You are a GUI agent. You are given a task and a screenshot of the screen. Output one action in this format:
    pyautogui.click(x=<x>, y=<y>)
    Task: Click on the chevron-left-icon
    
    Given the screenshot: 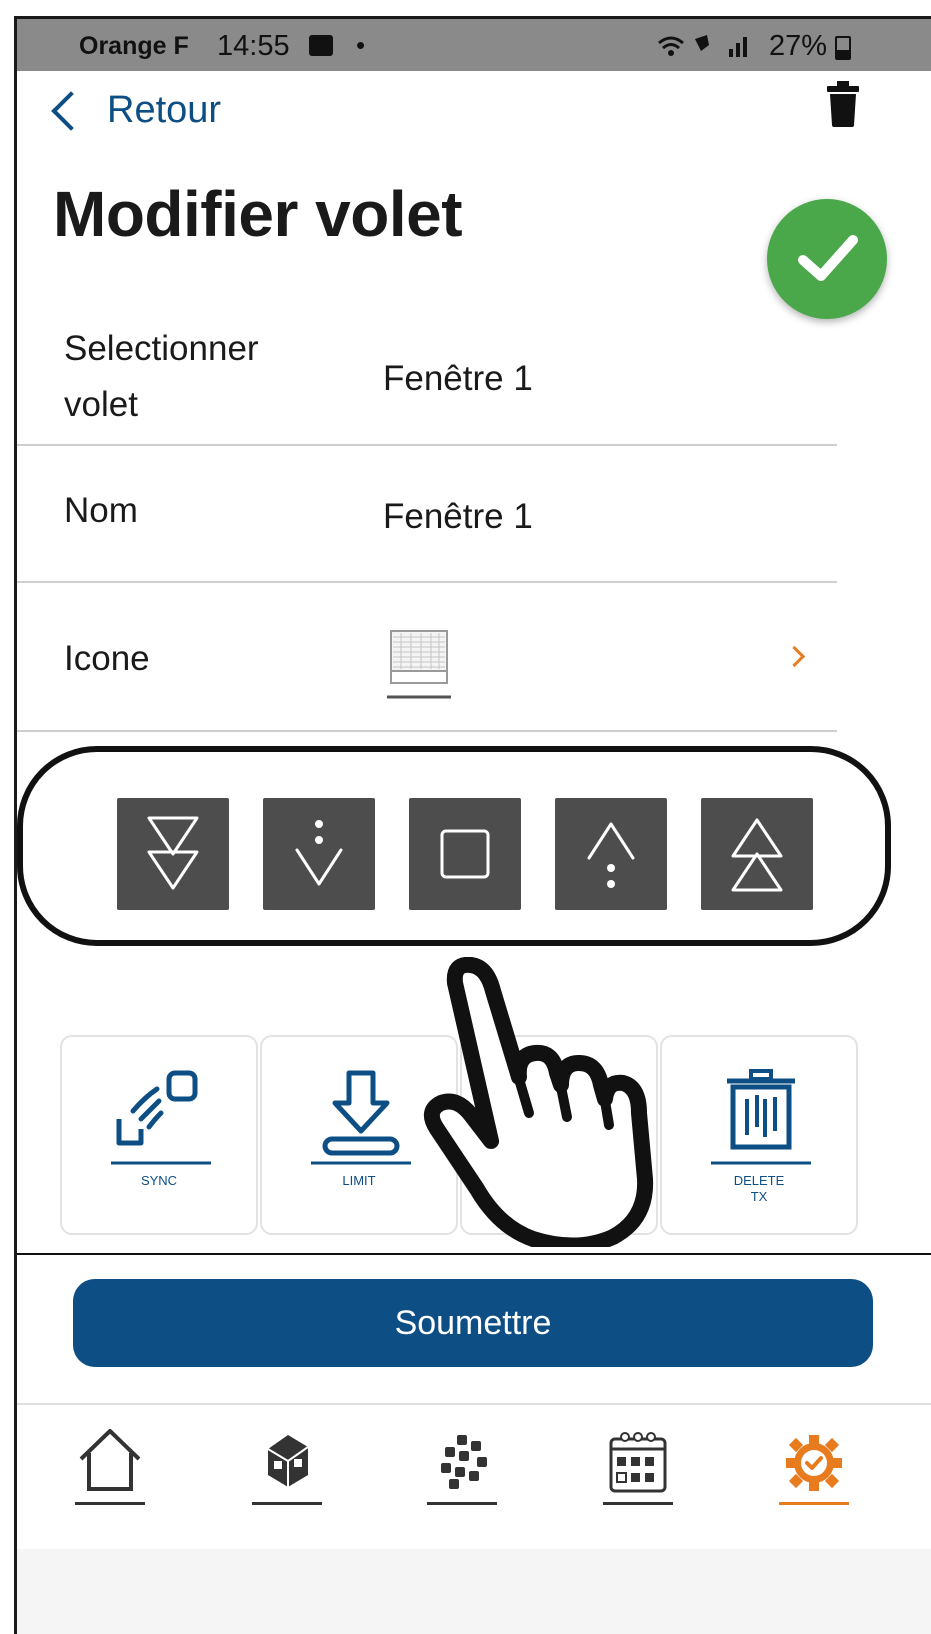 What is the action you would take?
    pyautogui.click(x=71, y=110)
    